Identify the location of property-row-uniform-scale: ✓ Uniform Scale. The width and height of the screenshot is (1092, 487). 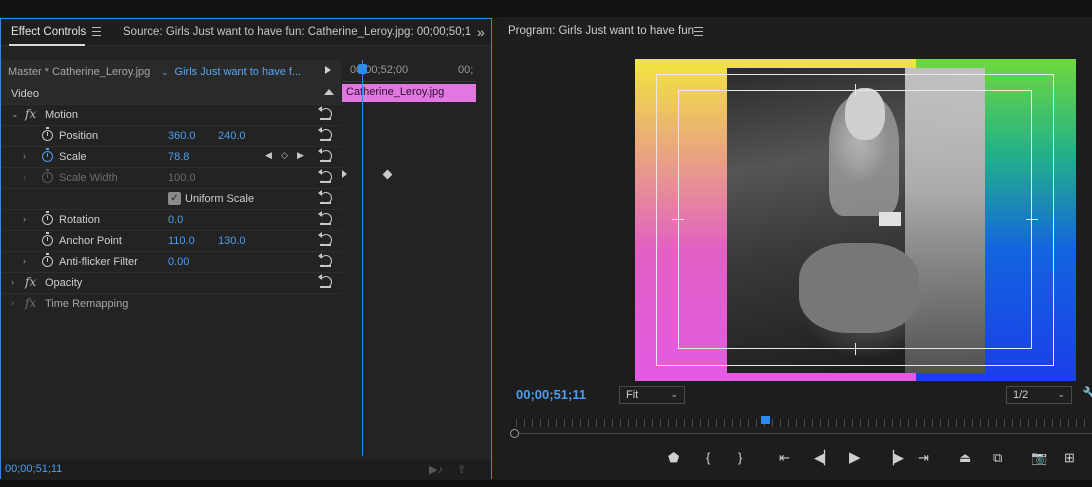
(171, 199).